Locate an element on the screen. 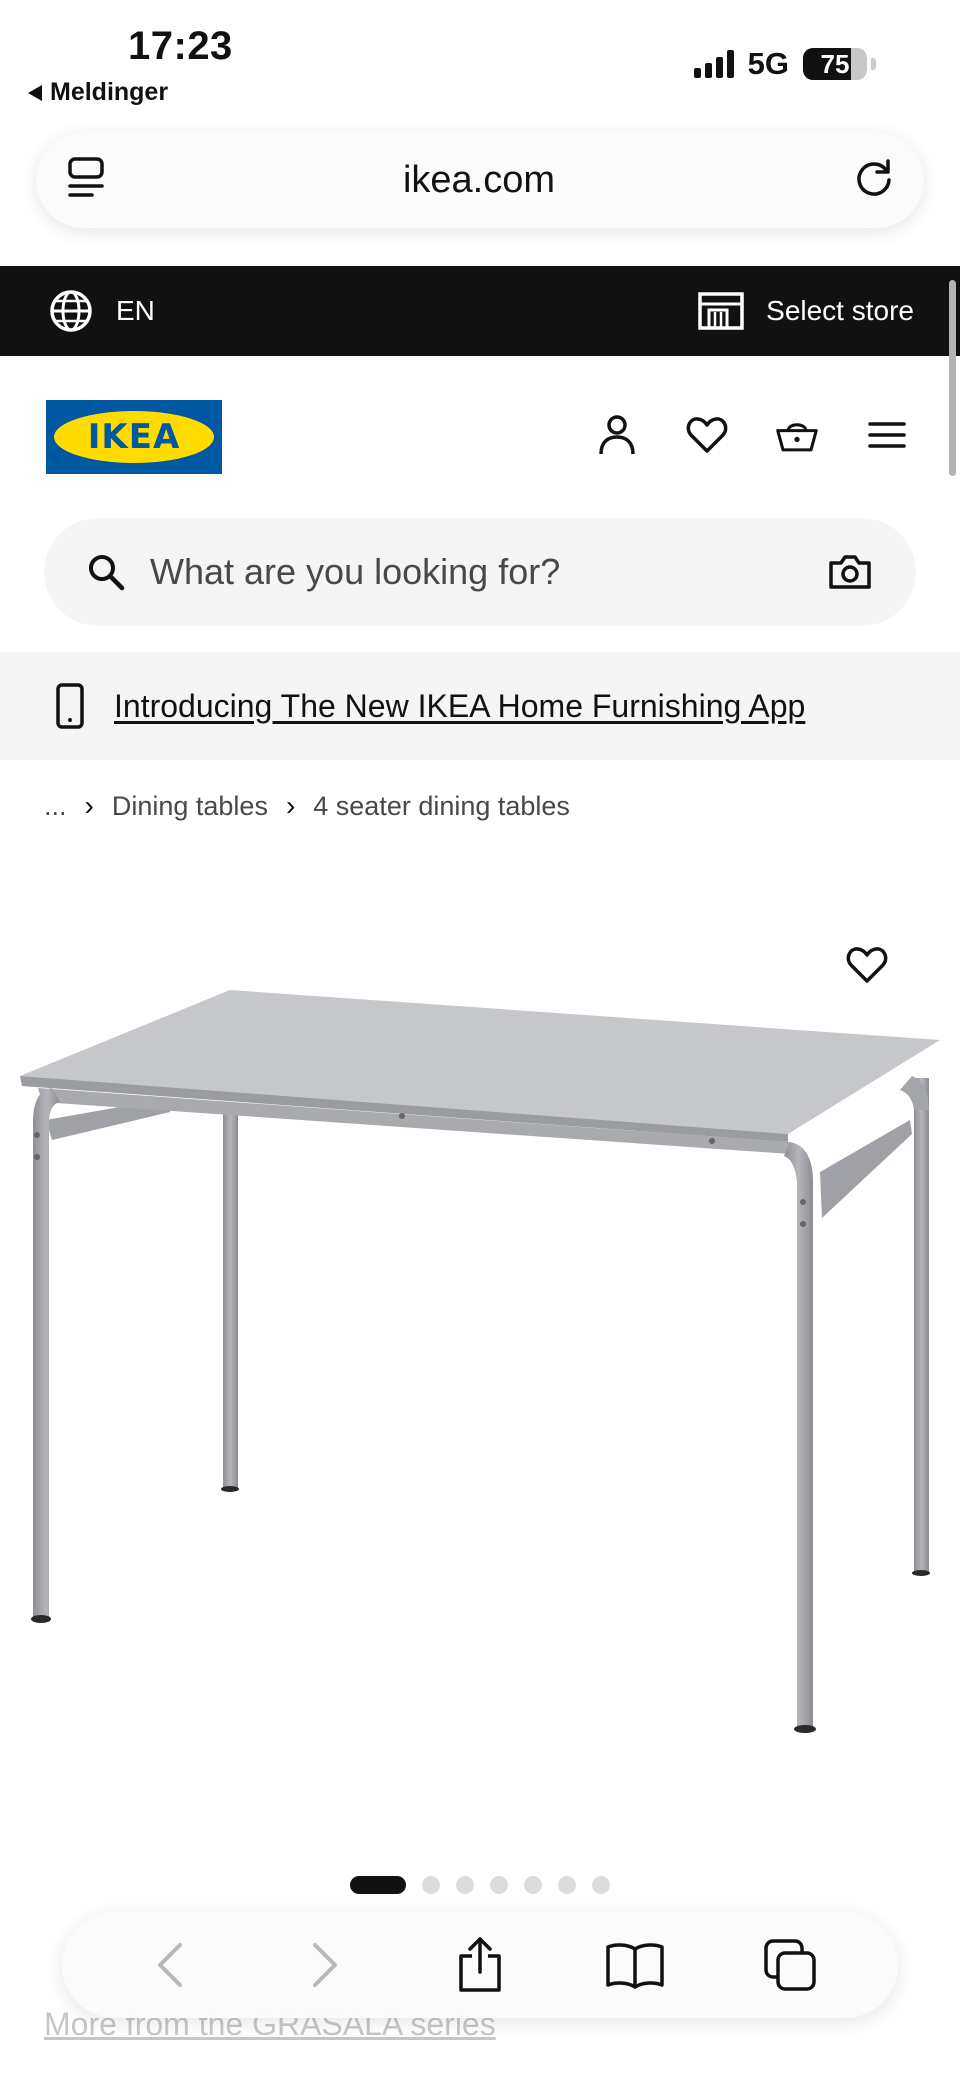 Image resolution: width=960 pixels, height=2081 pixels. store-icon is located at coordinates (721, 311).